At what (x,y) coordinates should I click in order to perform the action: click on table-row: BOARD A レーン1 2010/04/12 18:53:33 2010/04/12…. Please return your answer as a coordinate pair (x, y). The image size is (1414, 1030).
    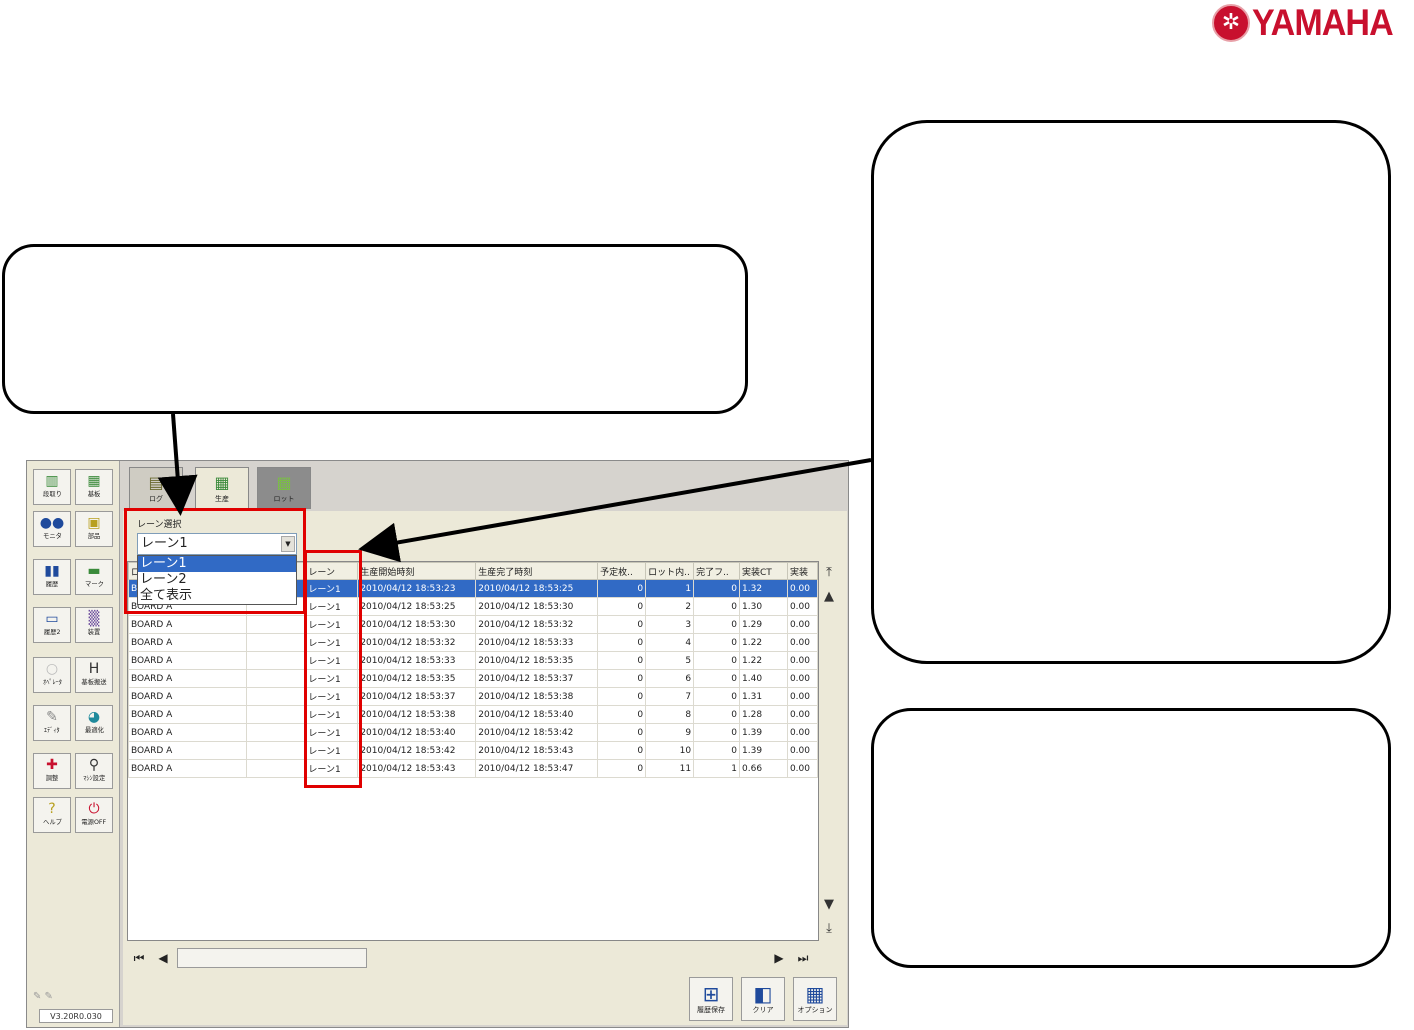
    Looking at the image, I should click on (473, 660).